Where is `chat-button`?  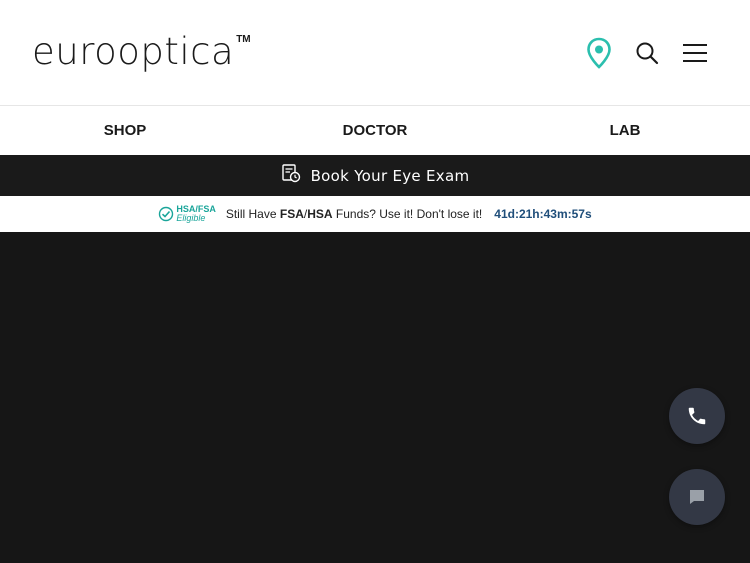 chat-button is located at coordinates (697, 497).